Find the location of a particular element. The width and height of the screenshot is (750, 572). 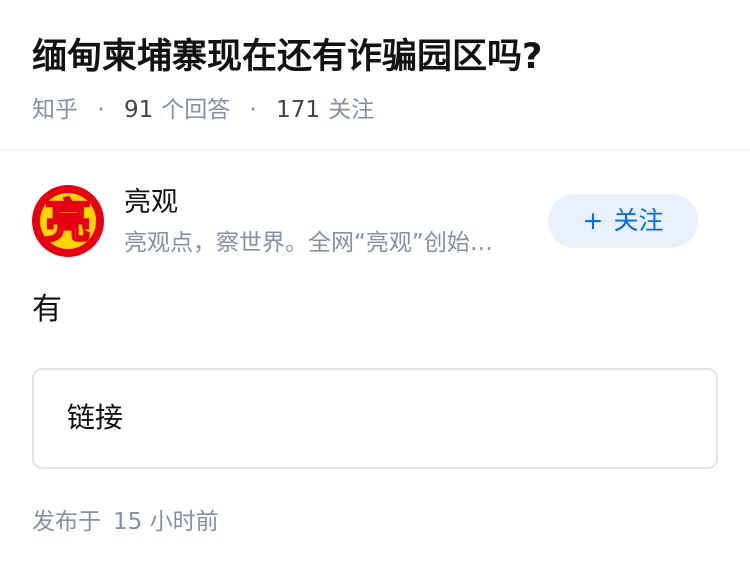

publish-prefix: 发布于 is located at coordinates (66, 522).